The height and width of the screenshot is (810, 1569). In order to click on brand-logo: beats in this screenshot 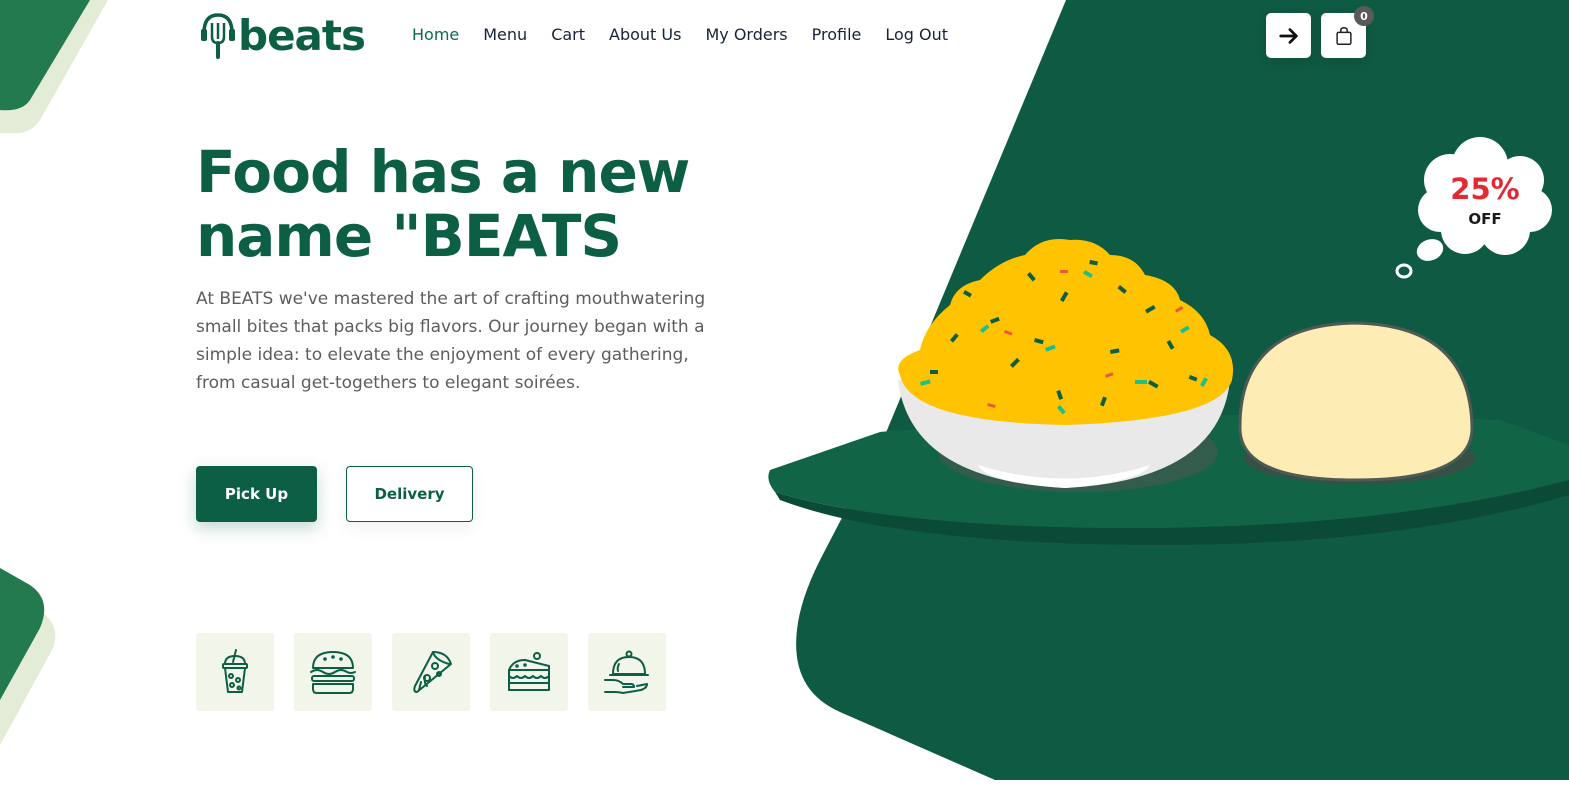, I will do `click(283, 36)`.